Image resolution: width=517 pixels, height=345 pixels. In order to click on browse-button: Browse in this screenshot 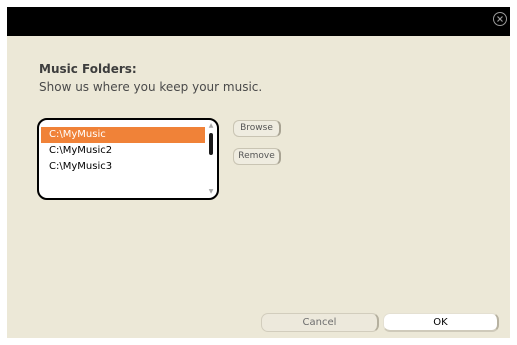, I will do `click(257, 128)`.